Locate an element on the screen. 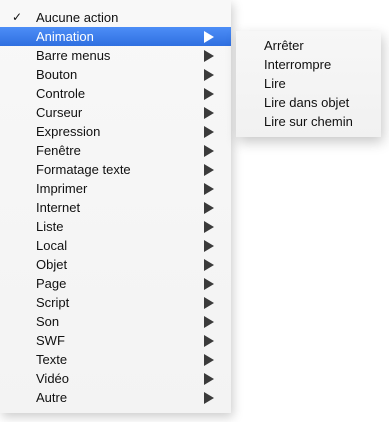 This screenshot has width=389, height=422. menu-item-imprimer: Imprimer is located at coordinates (115, 188).